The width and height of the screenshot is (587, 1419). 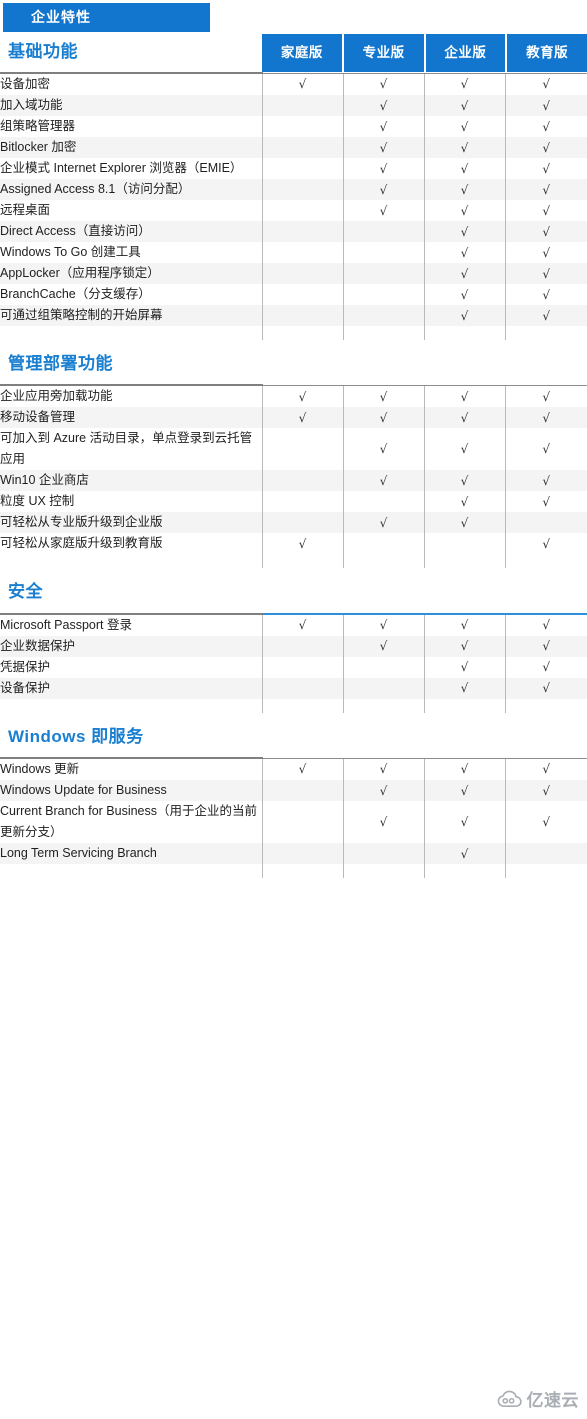 I want to click on feature-label: 远程桌面, so click(x=25, y=210).